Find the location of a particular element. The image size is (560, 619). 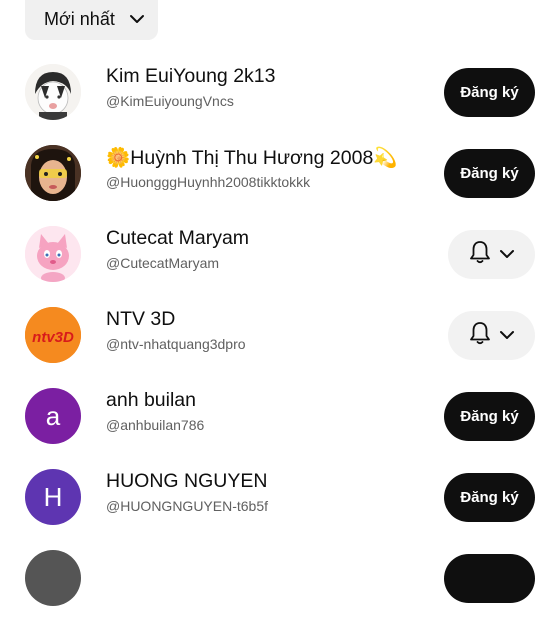

sort-dropdown: Mới nhất is located at coordinates (91, 20).